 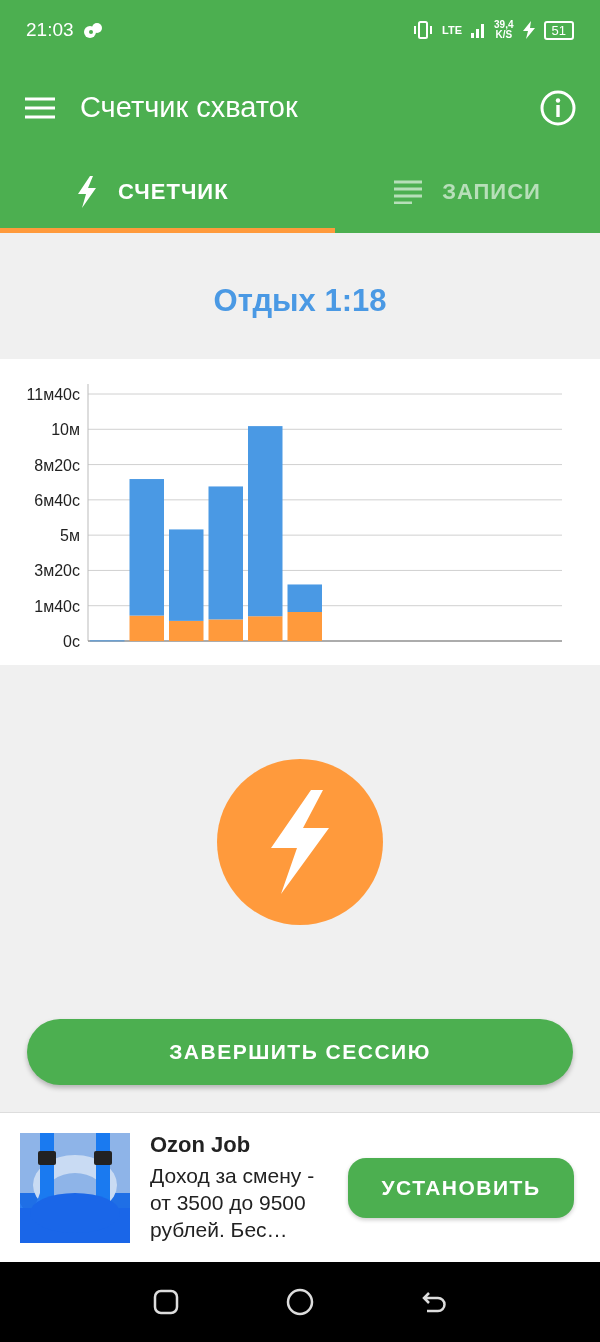 What do you see at coordinates (57, 571) in the screenshot?
I see `axis-label: 3м20с` at bounding box center [57, 571].